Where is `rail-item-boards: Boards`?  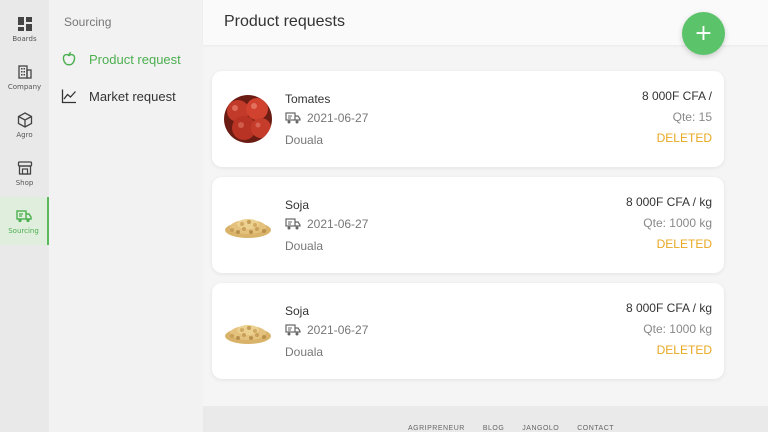 rail-item-boards: Boards is located at coordinates (24, 29).